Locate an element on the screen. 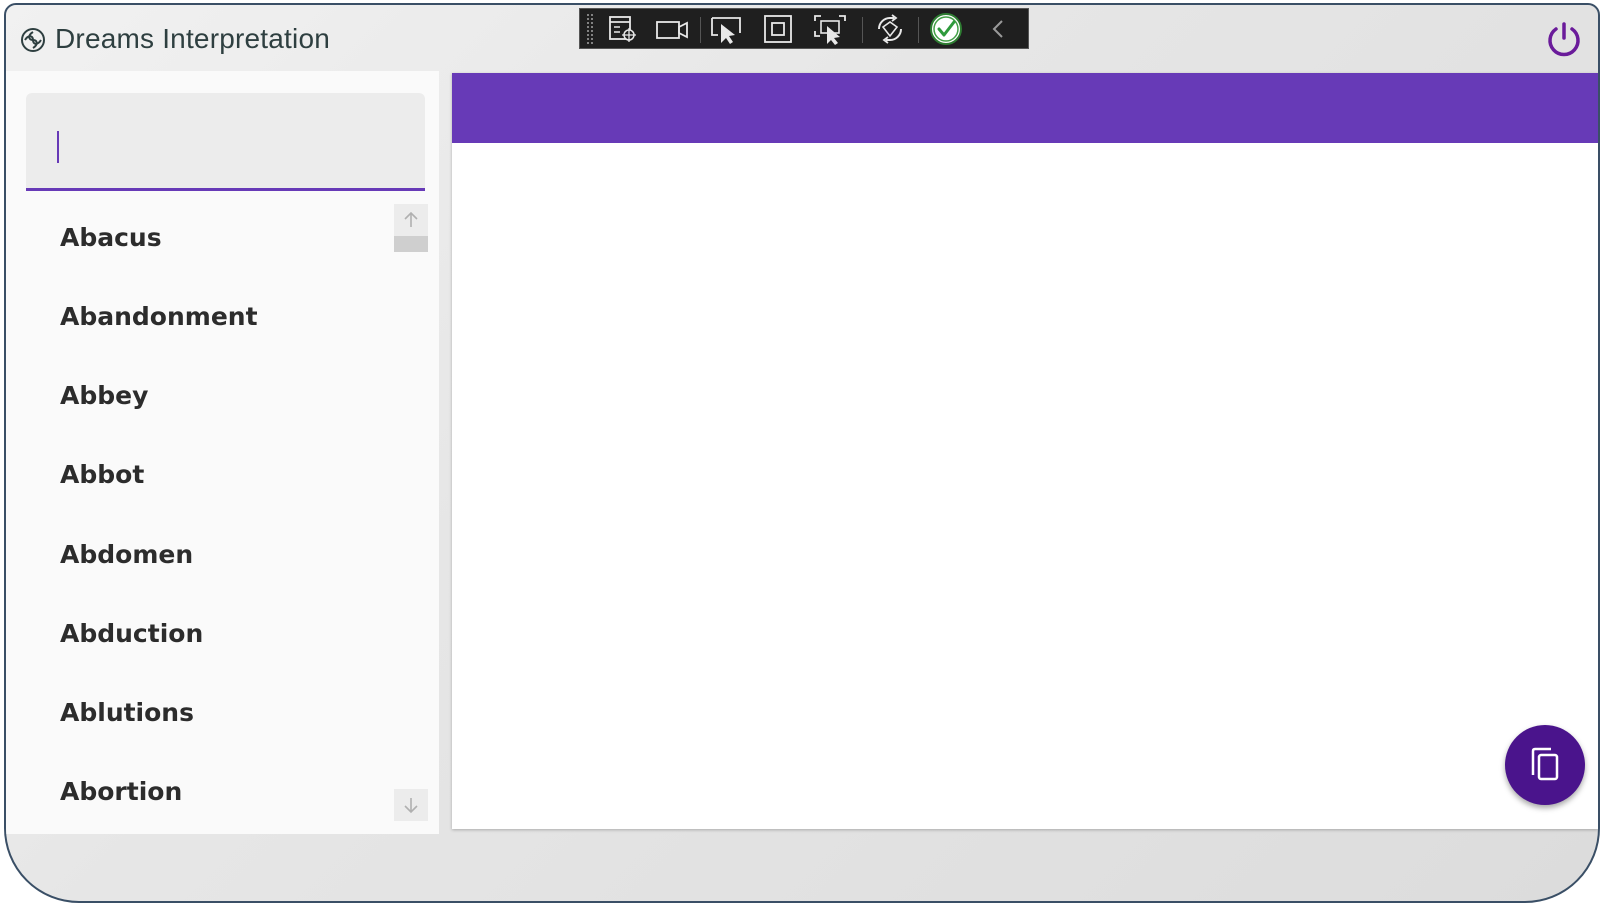  list-item: Abortion is located at coordinates (196, 791).